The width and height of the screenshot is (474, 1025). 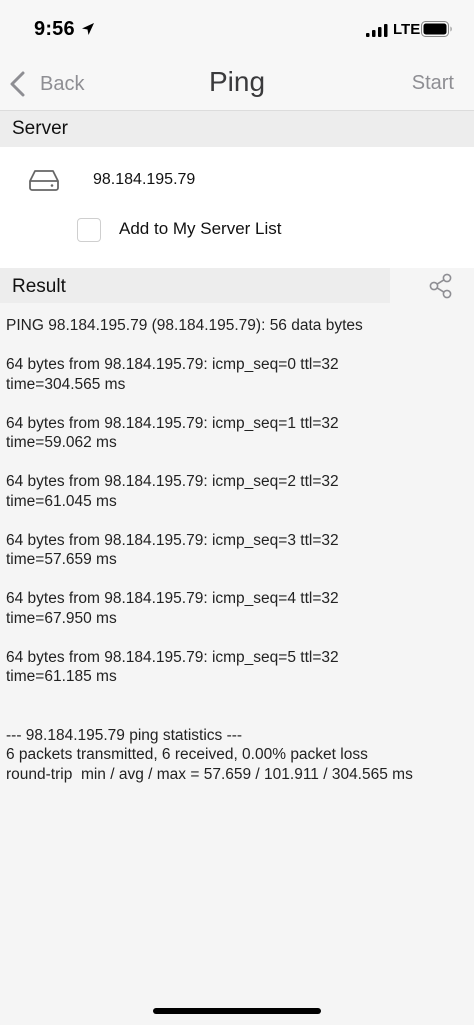 I want to click on cellular-signal-icon, so click(x=377, y=30).